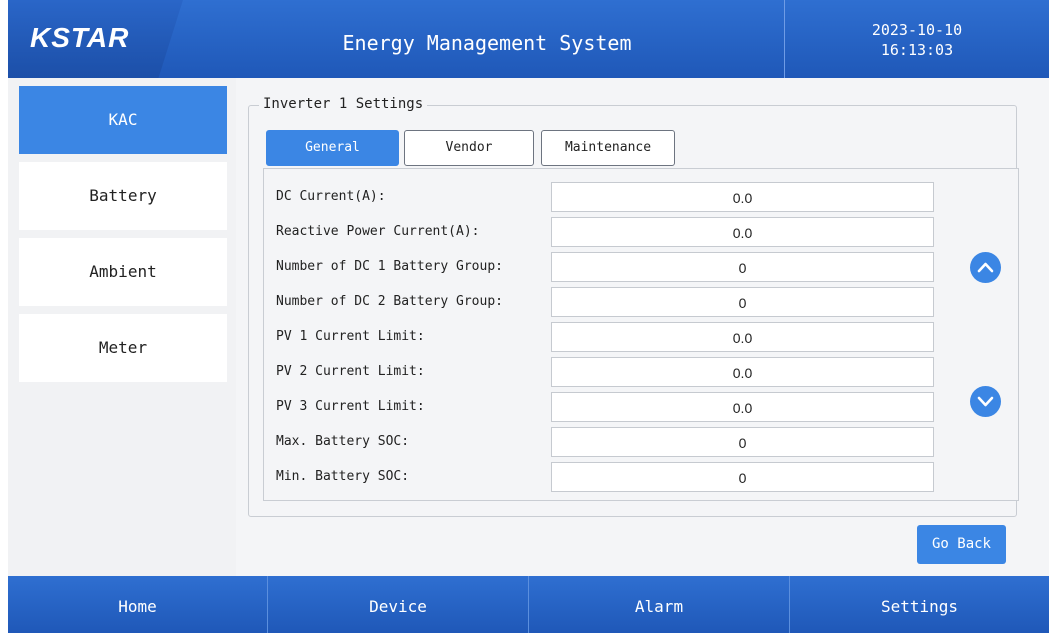 This screenshot has width=1049, height=633. Describe the element at coordinates (343, 476) in the screenshot. I see `row-label: Min. Battery SOC:` at that location.